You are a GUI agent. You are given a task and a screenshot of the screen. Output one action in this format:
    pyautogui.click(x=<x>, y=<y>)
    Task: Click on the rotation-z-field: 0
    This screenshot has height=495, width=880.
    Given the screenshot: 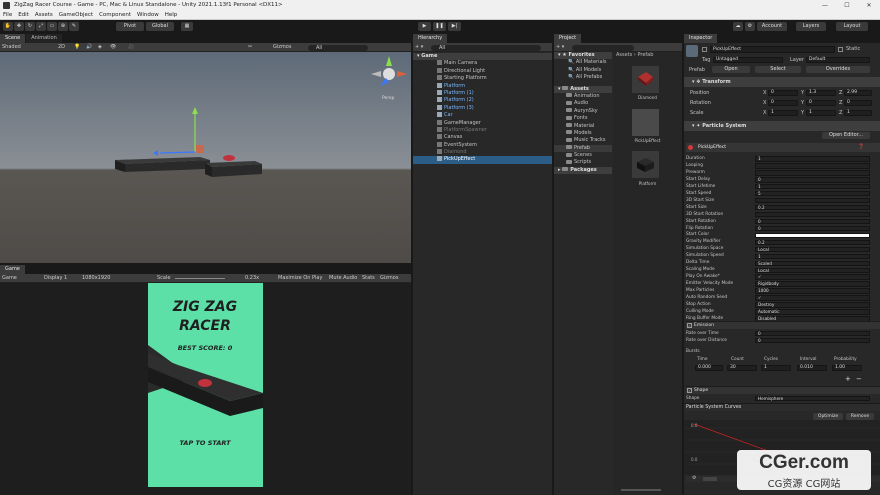 What is the action you would take?
    pyautogui.click(x=858, y=103)
    